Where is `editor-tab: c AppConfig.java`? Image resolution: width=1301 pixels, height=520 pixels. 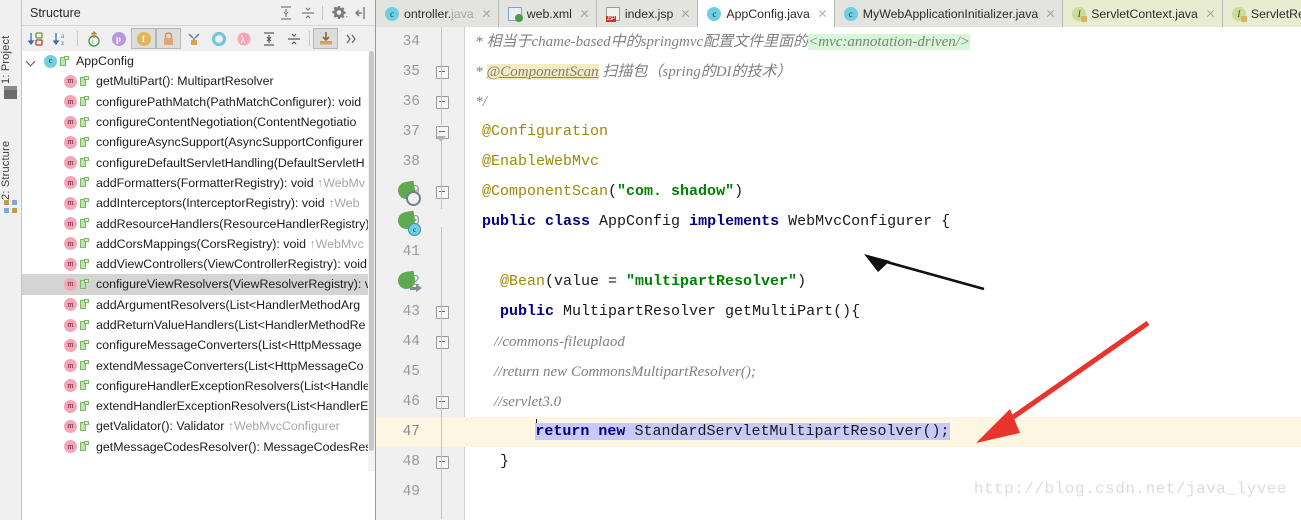
editor-tab: c AppConfig.java is located at coordinates (766, 13).